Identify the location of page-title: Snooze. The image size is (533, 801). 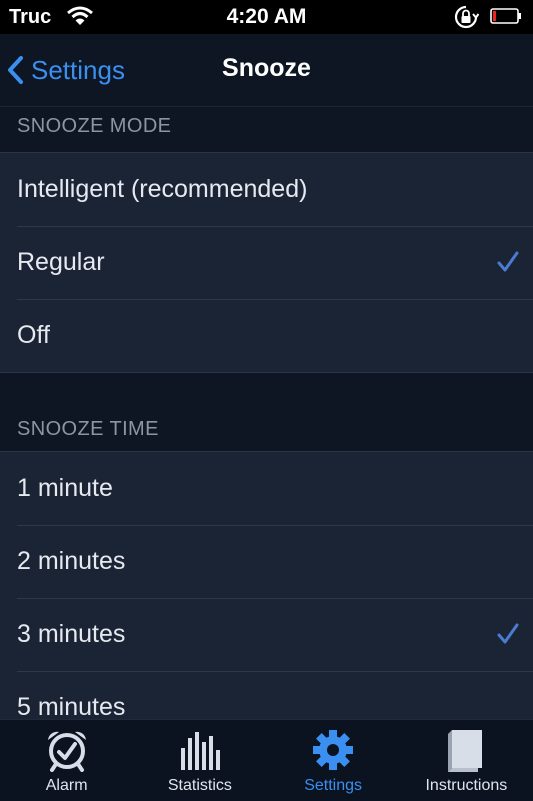
(266, 68).